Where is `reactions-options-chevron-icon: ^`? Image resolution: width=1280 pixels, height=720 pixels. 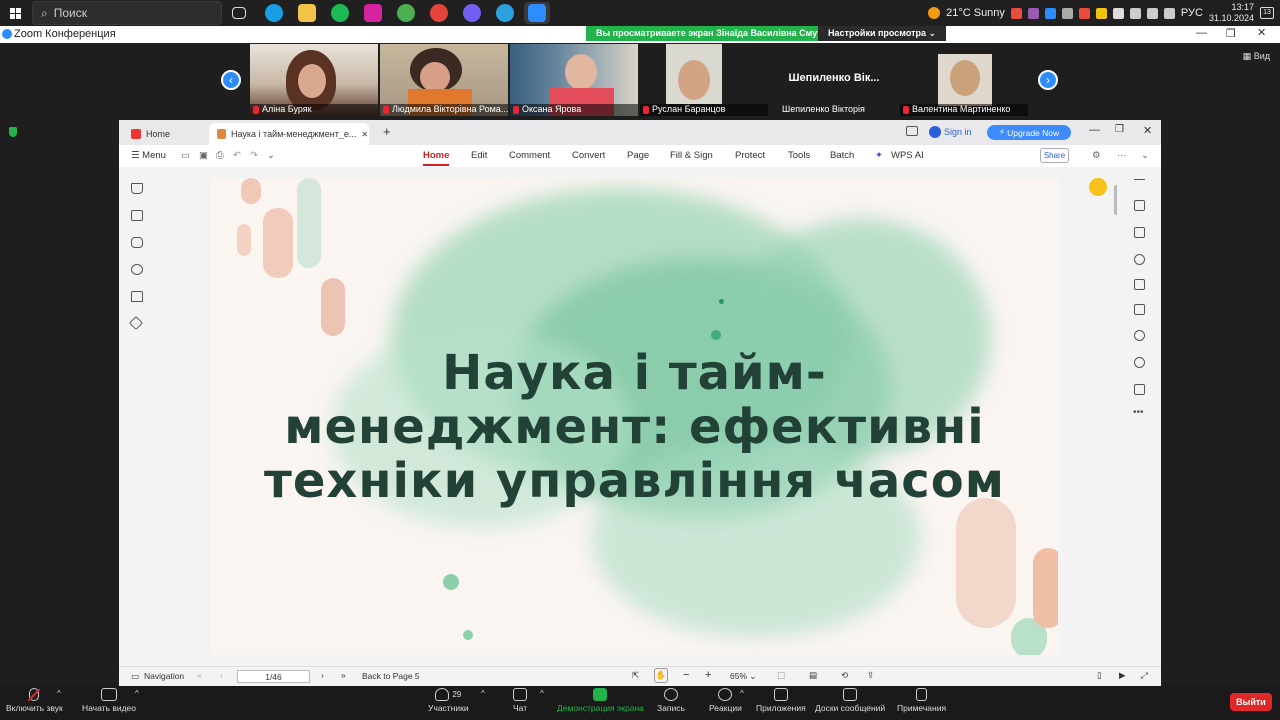 reactions-options-chevron-icon: ^ is located at coordinates (742, 693).